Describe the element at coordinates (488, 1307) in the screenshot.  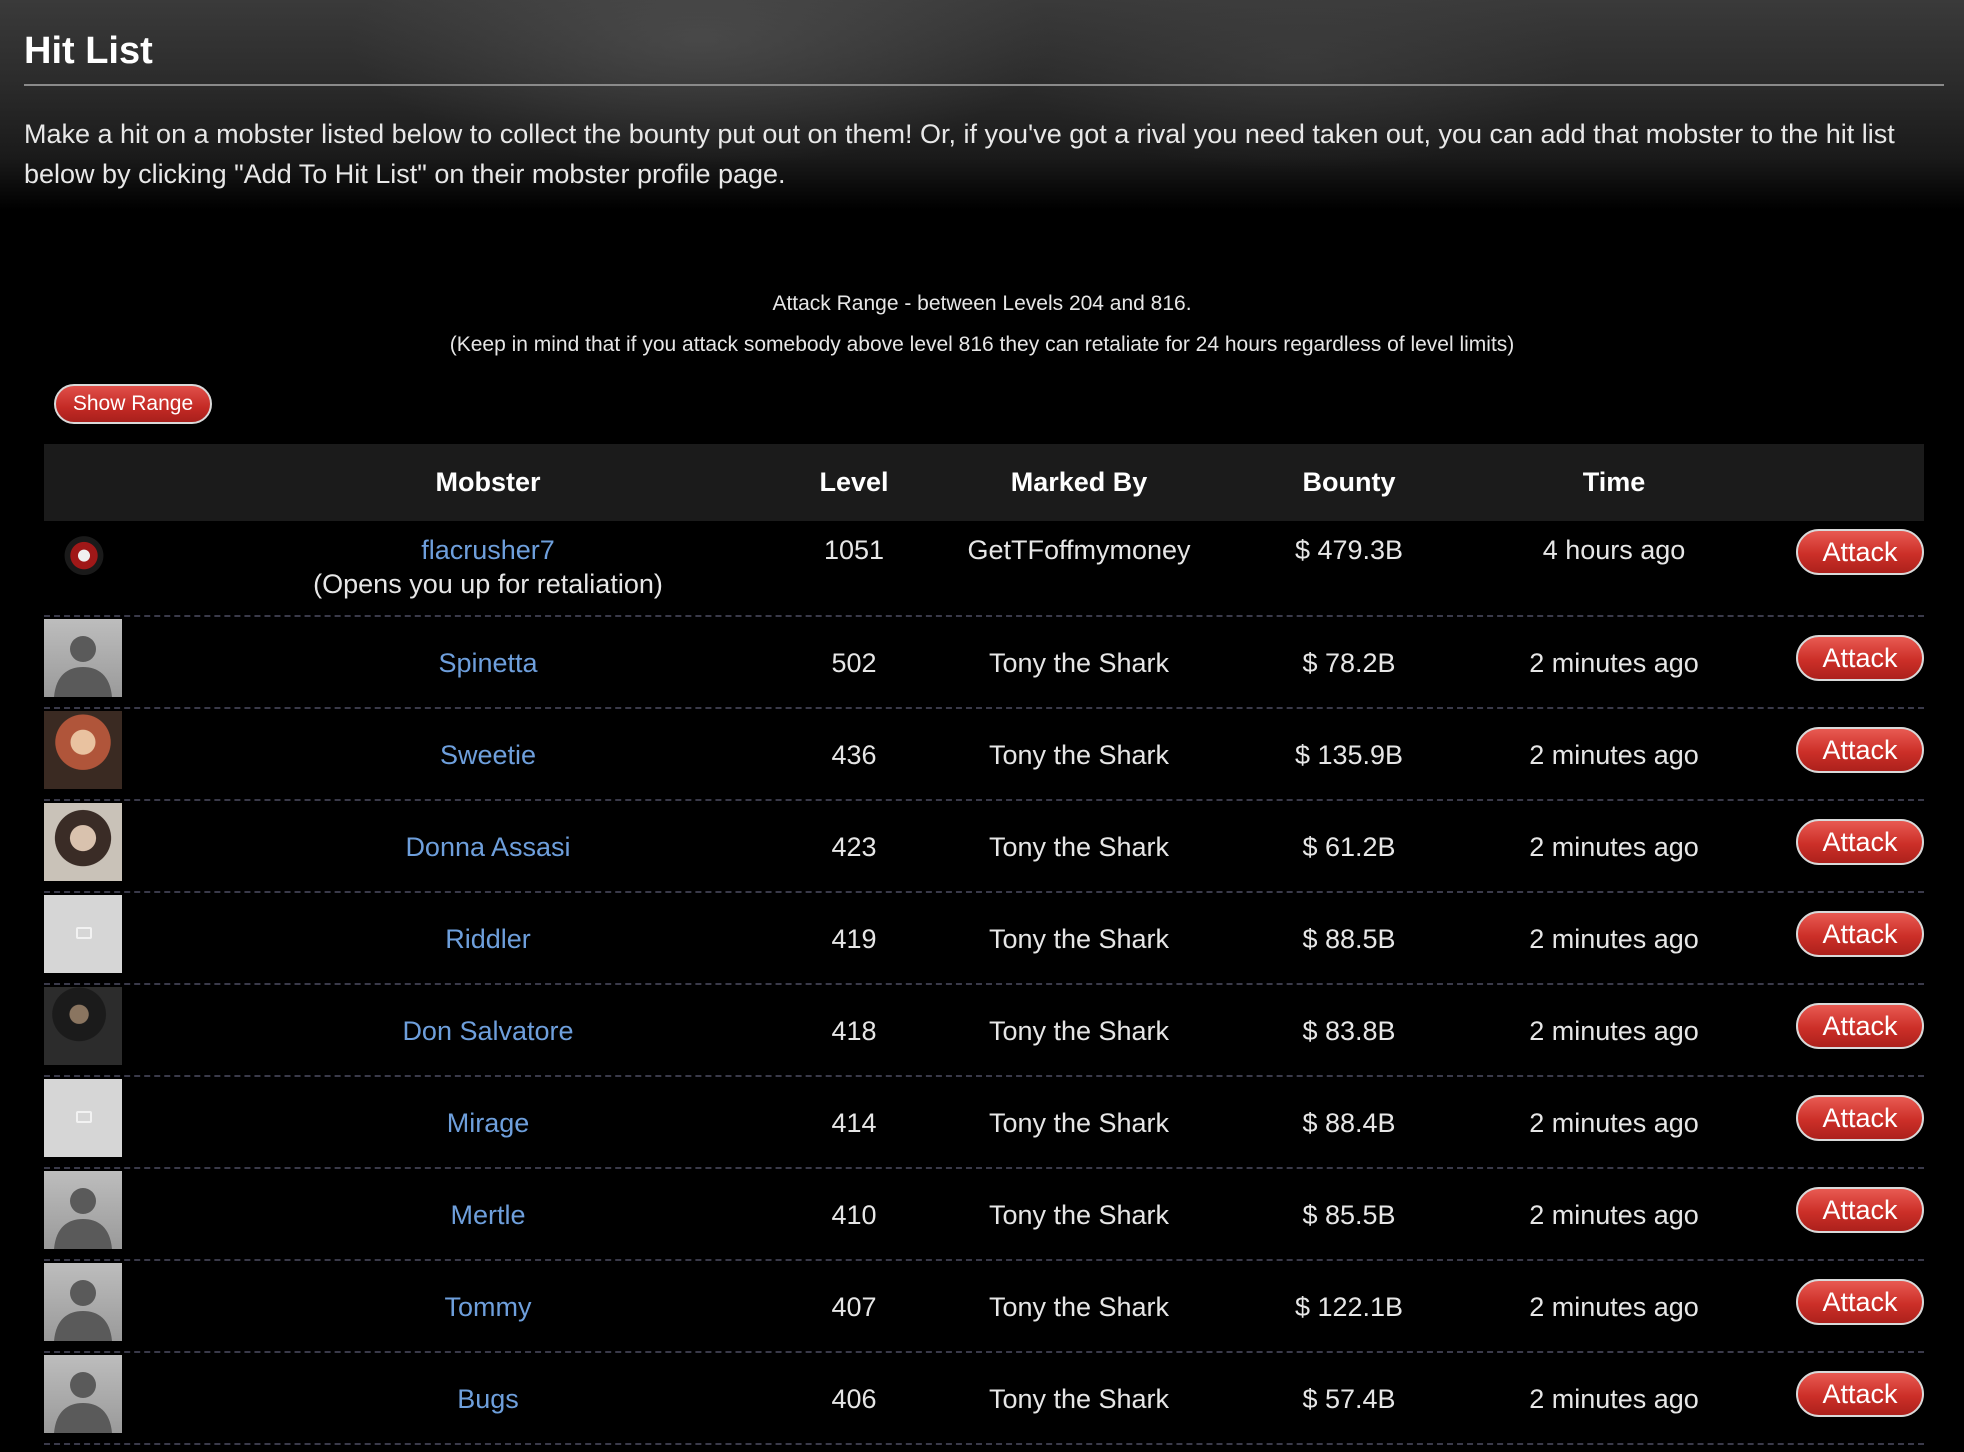
I see `mobster-name-link: Tommy` at that location.